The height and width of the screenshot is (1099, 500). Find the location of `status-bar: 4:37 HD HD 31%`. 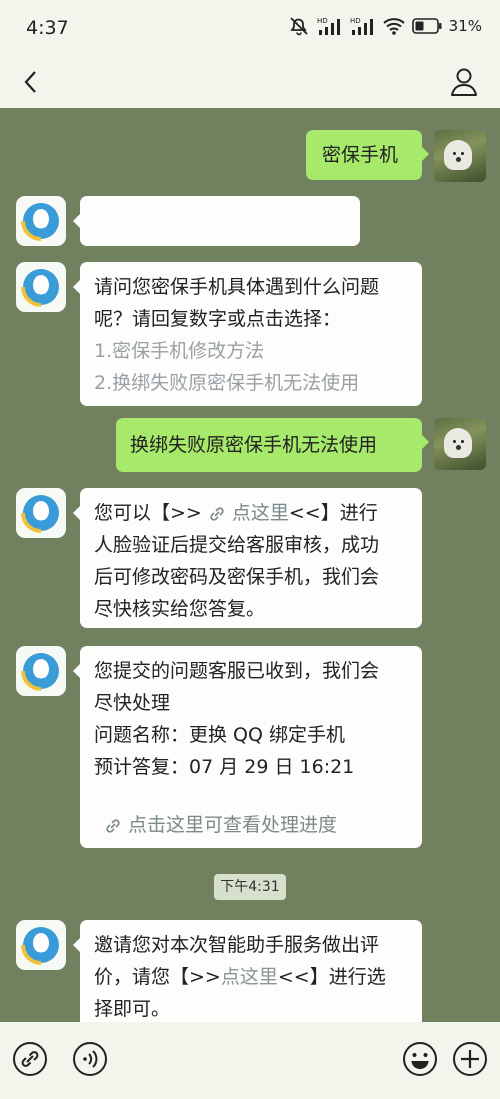

status-bar: 4:37 HD HD 31% is located at coordinates (250, 28).